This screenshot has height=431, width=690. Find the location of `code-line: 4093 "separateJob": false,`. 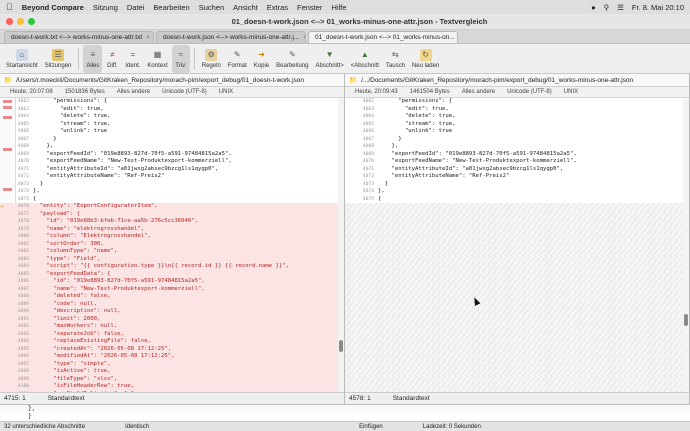

code-line: 4093 "separateJob": false, is located at coordinates (172, 334).